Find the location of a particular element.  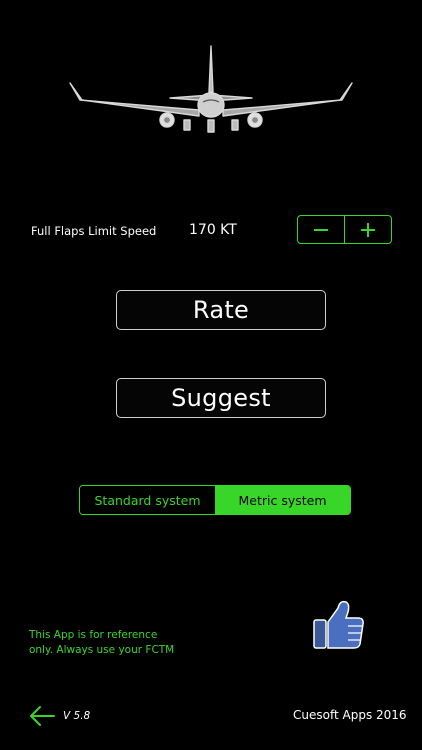

plus-icon is located at coordinates (368, 229).